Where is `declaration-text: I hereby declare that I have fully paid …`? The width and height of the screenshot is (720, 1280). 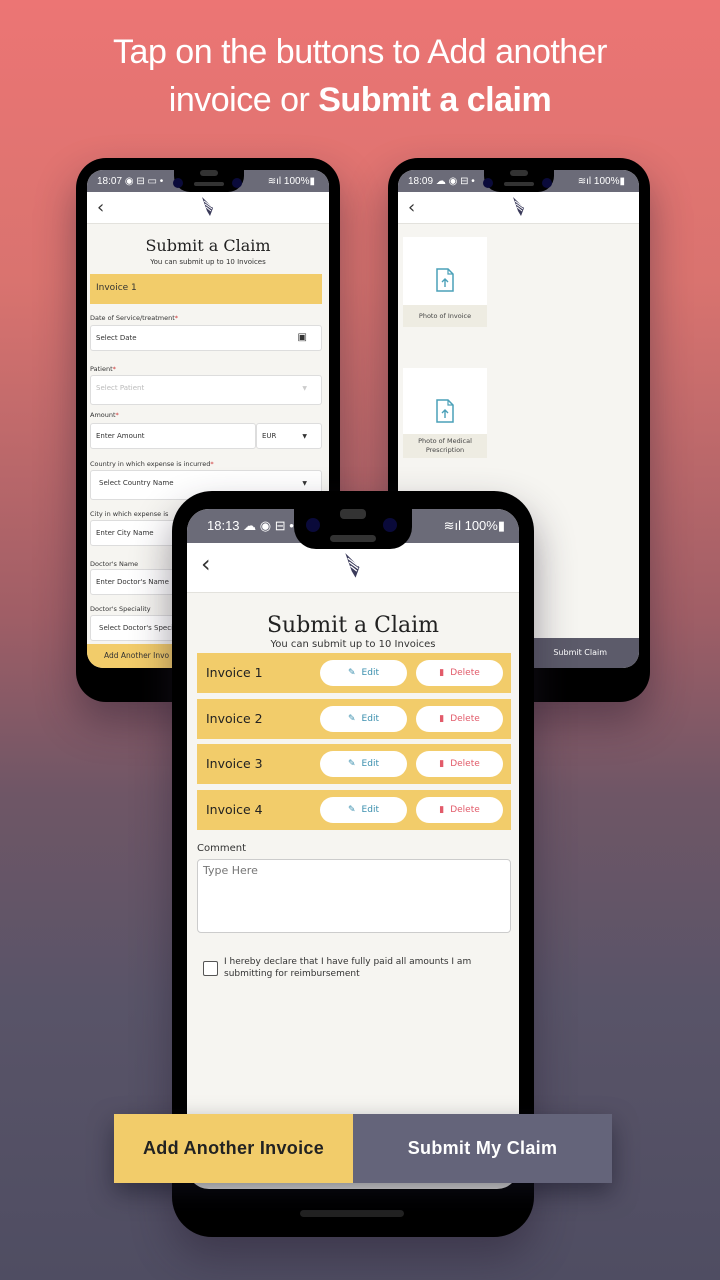
declaration-text: I hereby declare that I have fully paid … is located at coordinates (348, 968).